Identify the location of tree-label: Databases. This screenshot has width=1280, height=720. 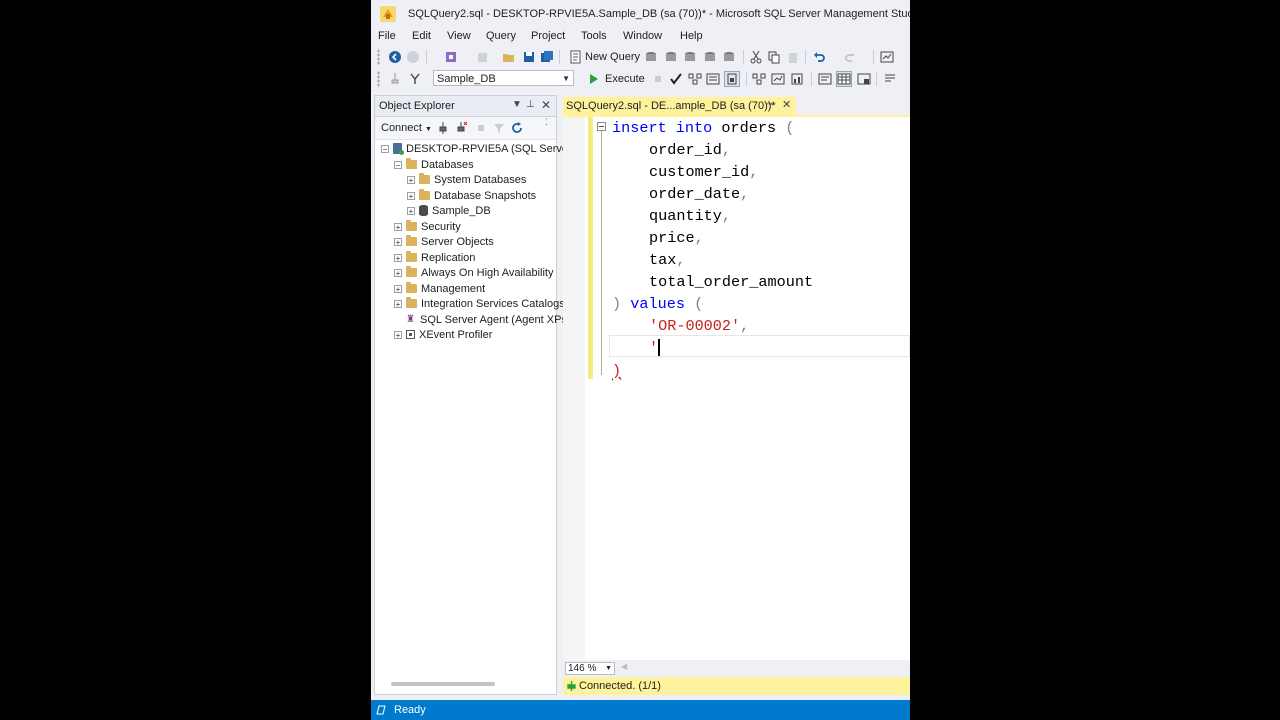
(447, 164).